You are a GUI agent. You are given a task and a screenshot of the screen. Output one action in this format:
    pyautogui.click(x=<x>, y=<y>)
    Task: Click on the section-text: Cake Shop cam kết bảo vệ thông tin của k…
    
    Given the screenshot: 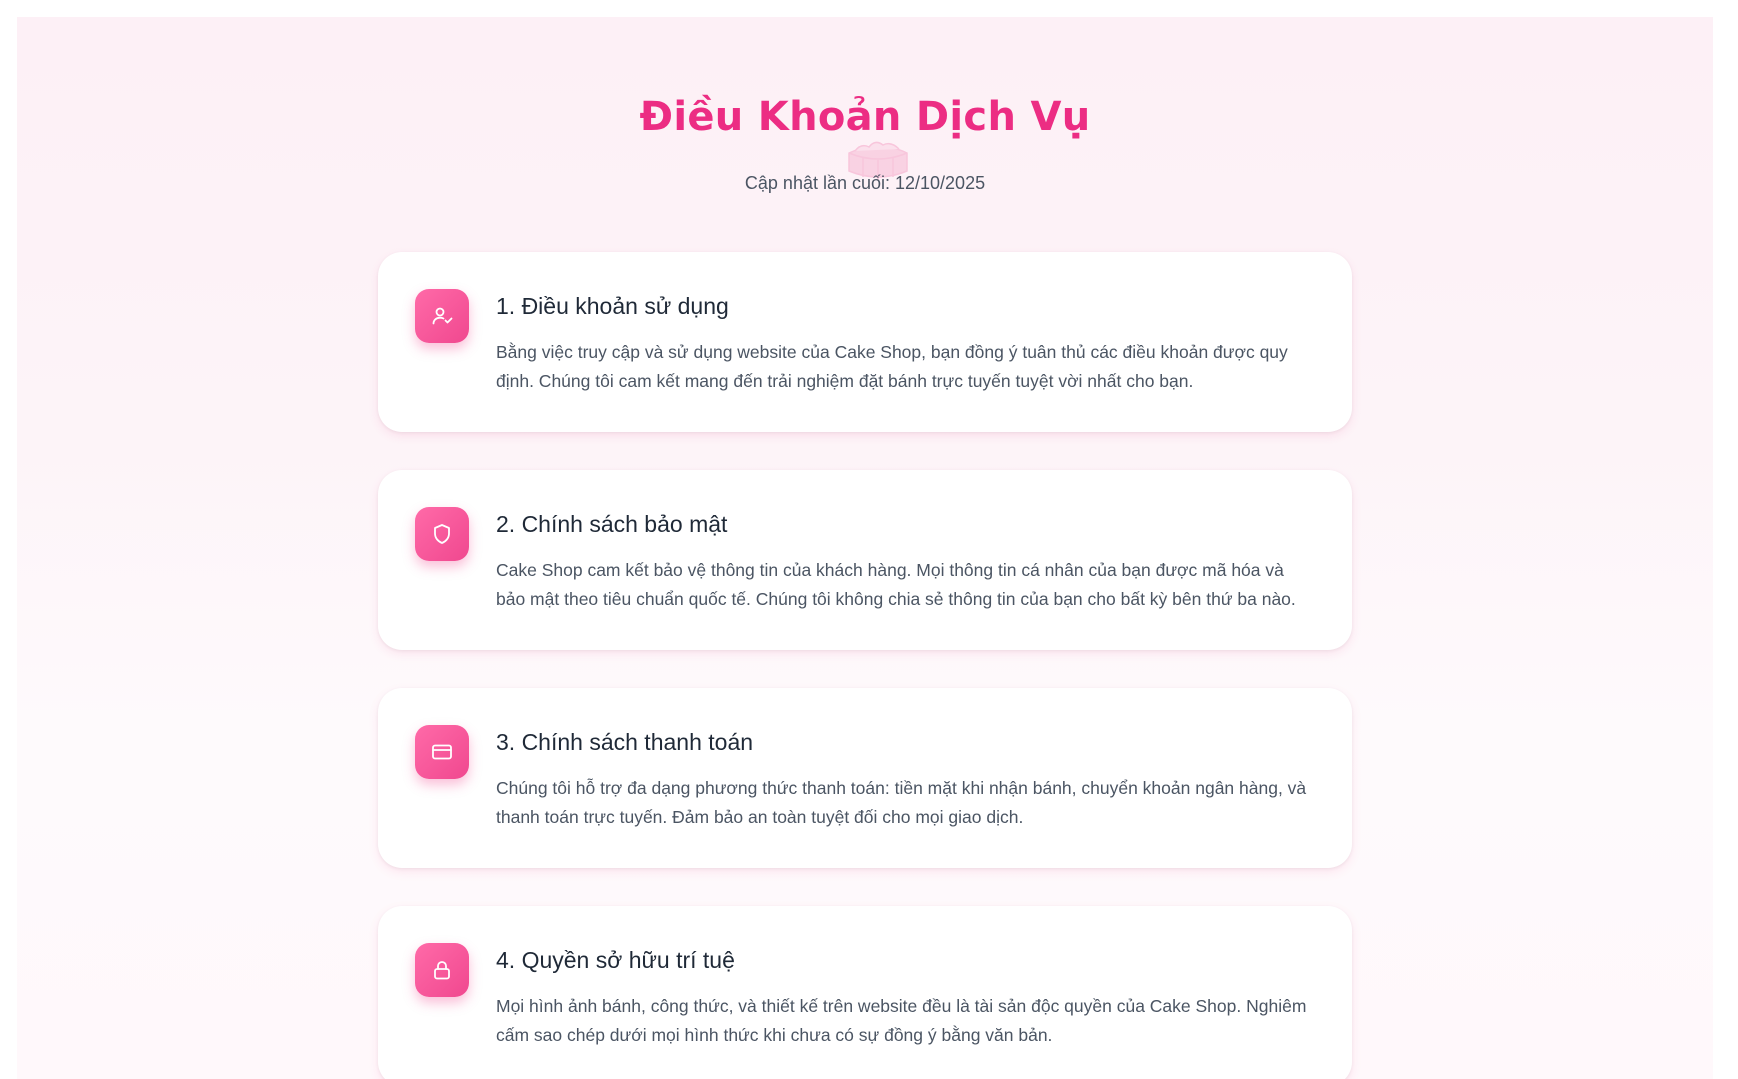 What is the action you would take?
    pyautogui.click(x=896, y=584)
    